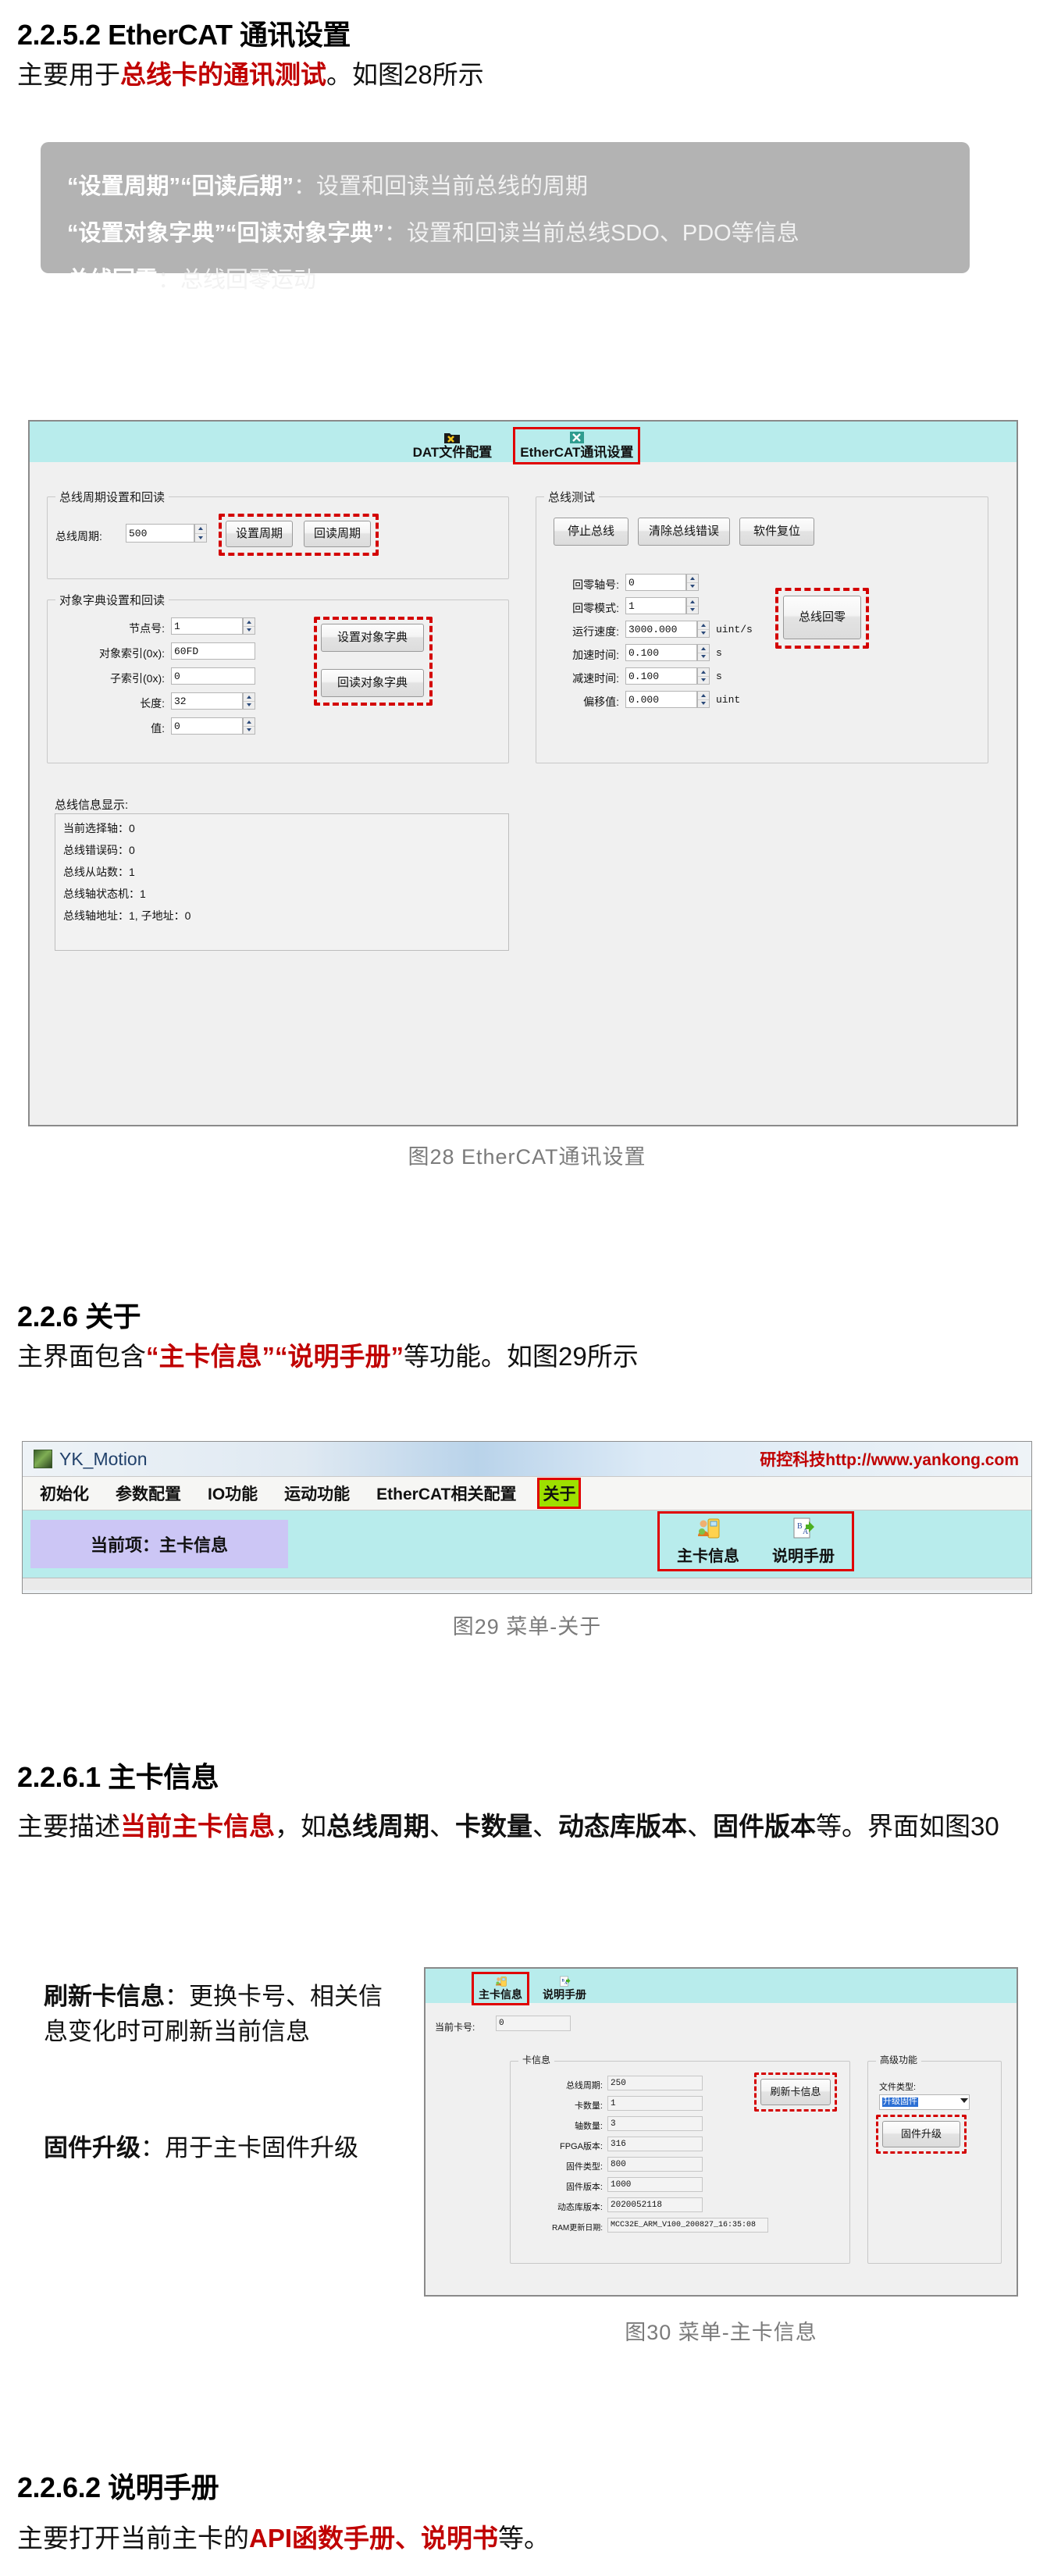  I want to click on offset-value-label: 偏移值:, so click(601, 702).